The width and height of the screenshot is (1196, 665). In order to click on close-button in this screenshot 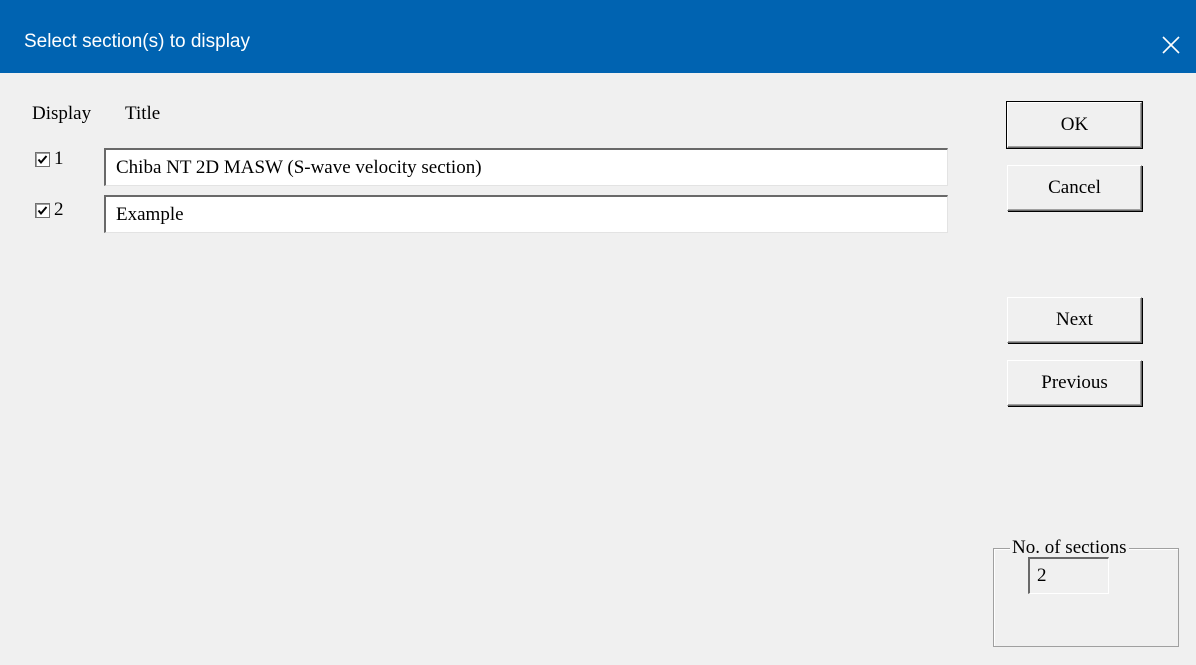, I will do `click(1171, 45)`.